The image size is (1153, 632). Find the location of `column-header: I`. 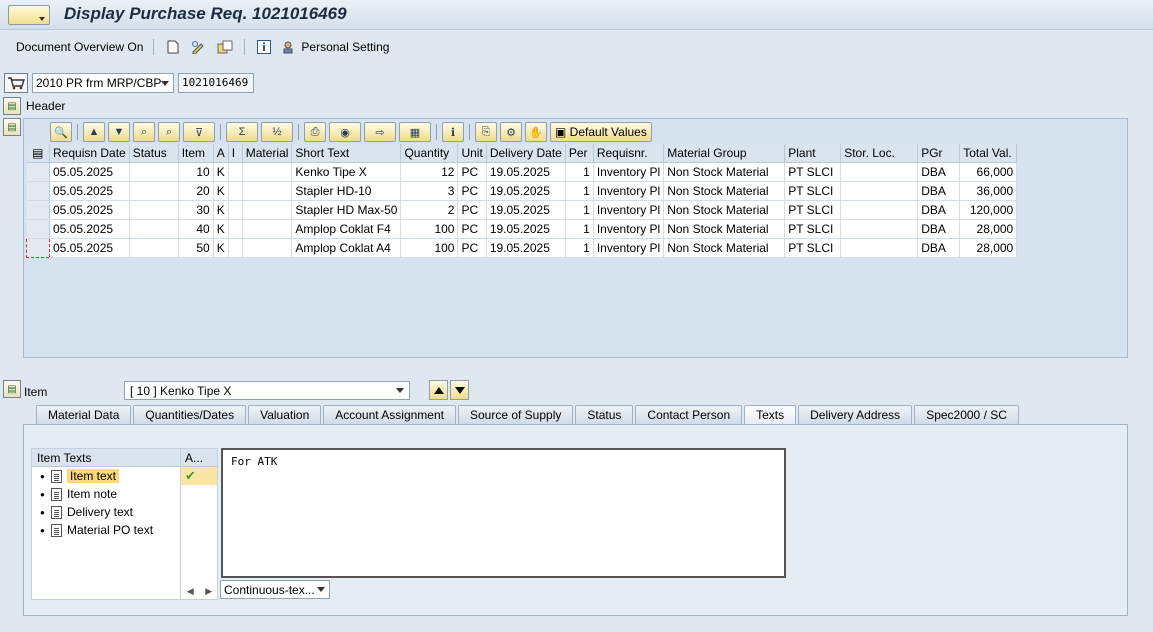

column-header: I is located at coordinates (235, 153).